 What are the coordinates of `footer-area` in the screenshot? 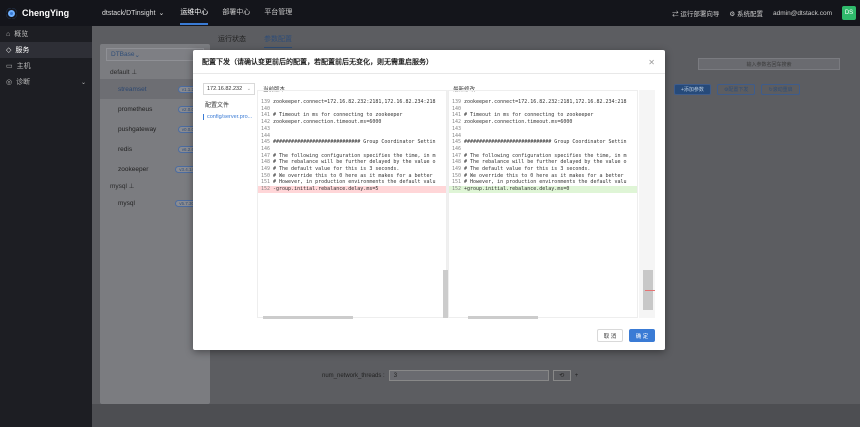 It's located at (476, 415).